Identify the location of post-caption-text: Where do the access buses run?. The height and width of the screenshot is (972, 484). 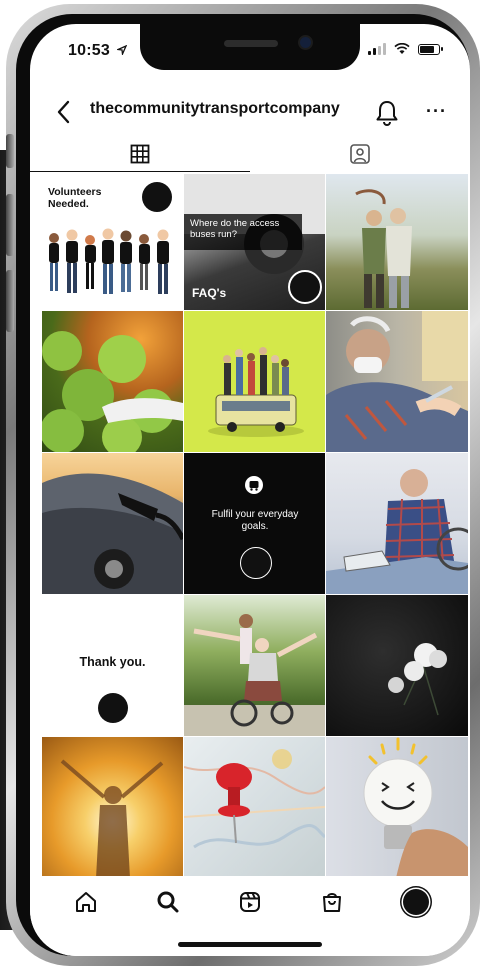
(235, 229).